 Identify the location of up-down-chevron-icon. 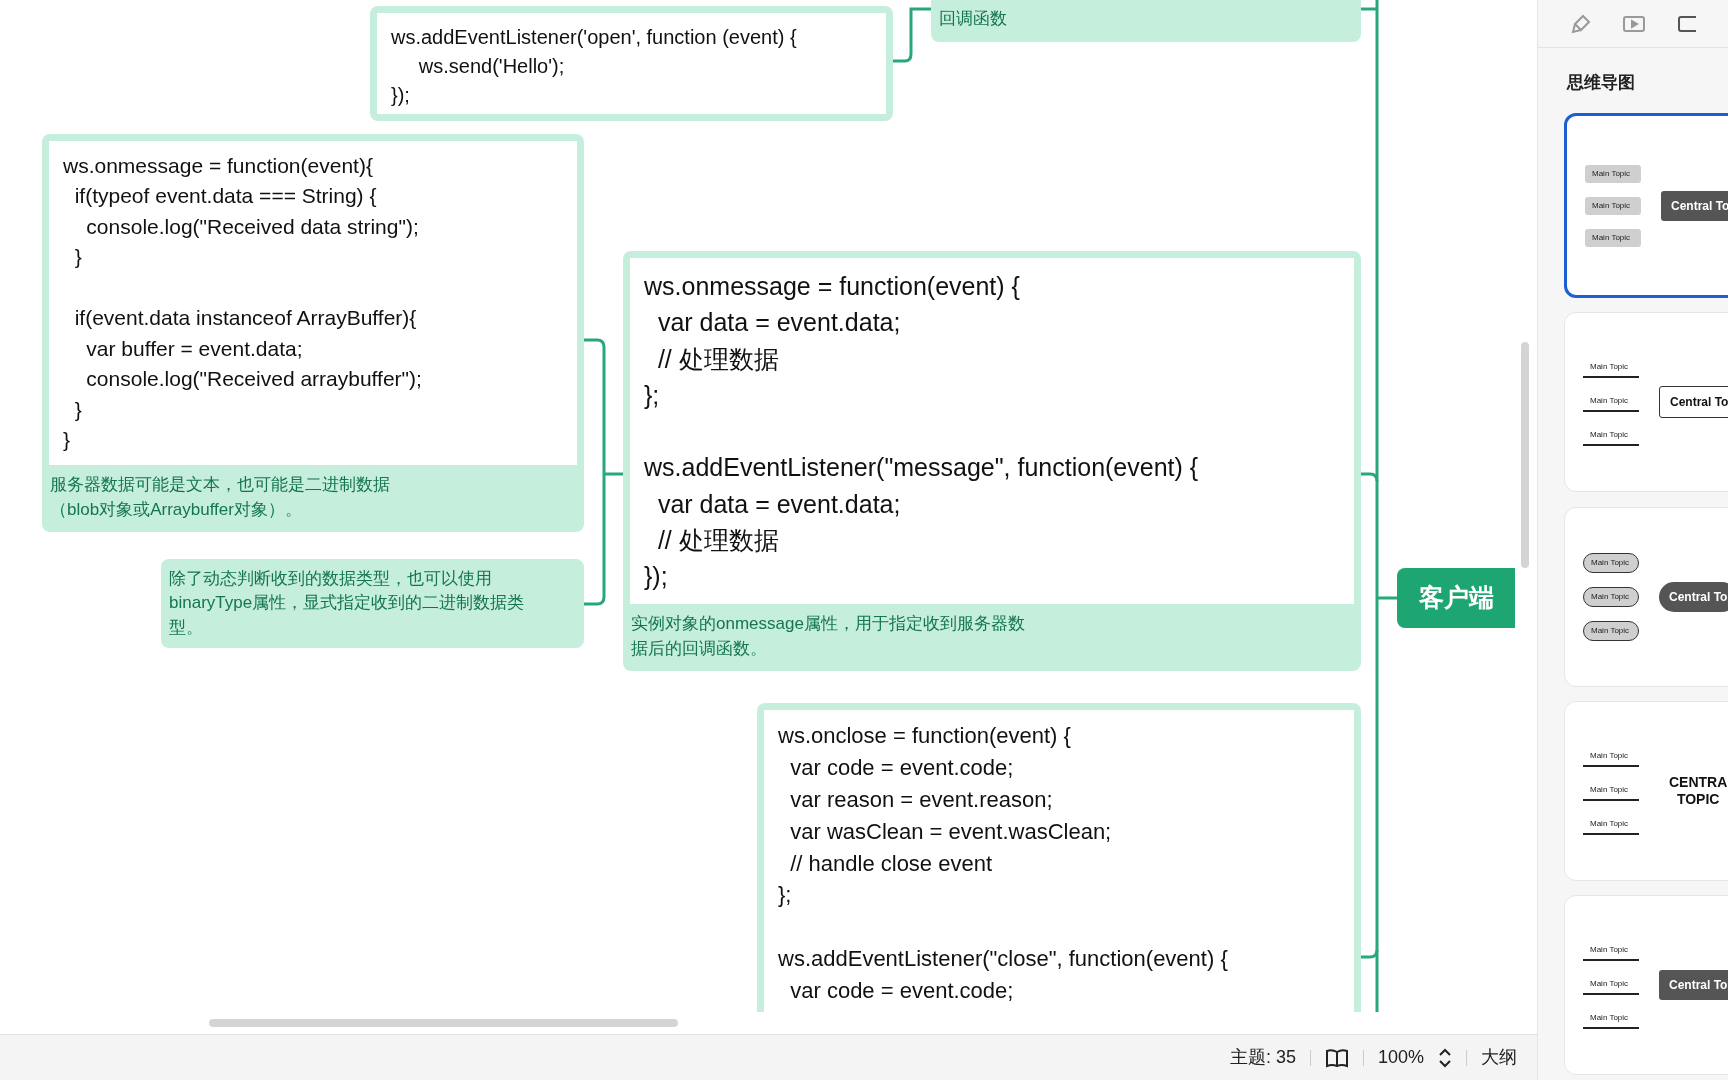
(1445, 1057).